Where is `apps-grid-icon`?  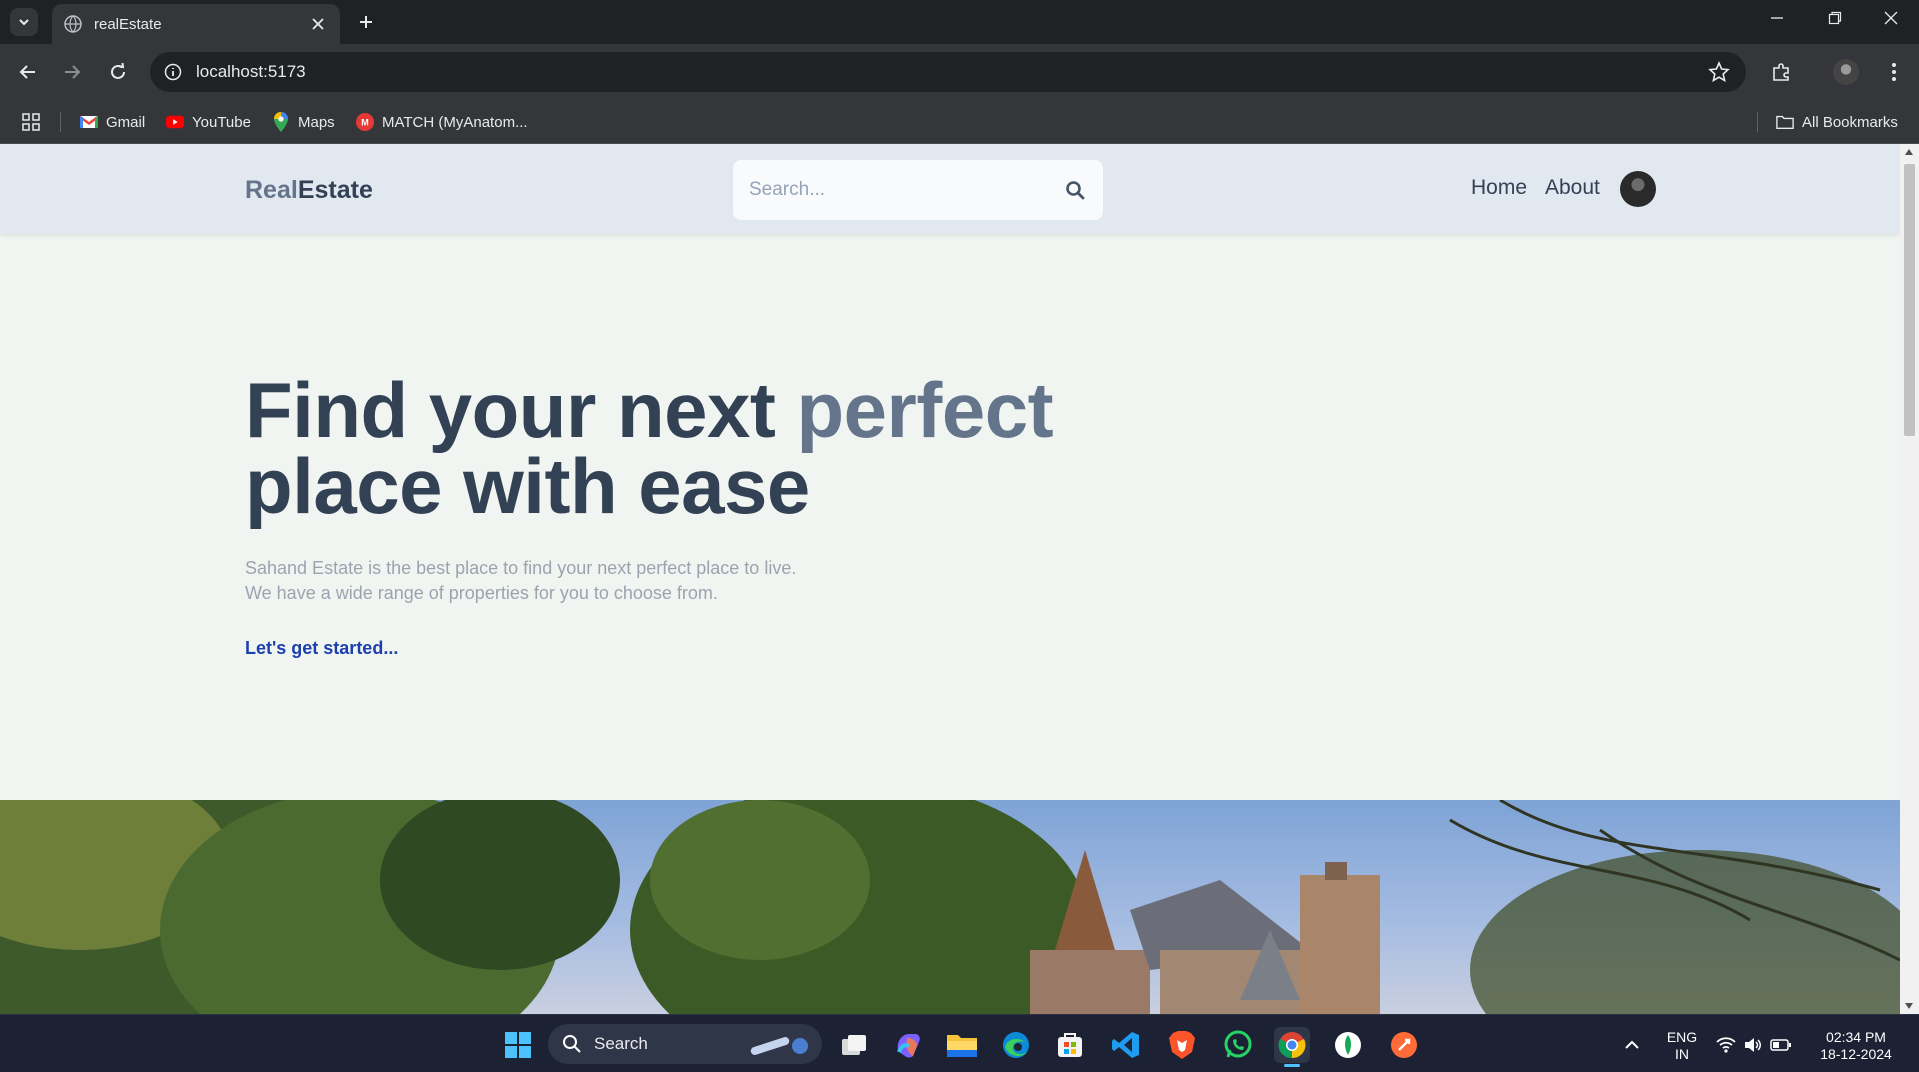
apps-grid-icon is located at coordinates (31, 122).